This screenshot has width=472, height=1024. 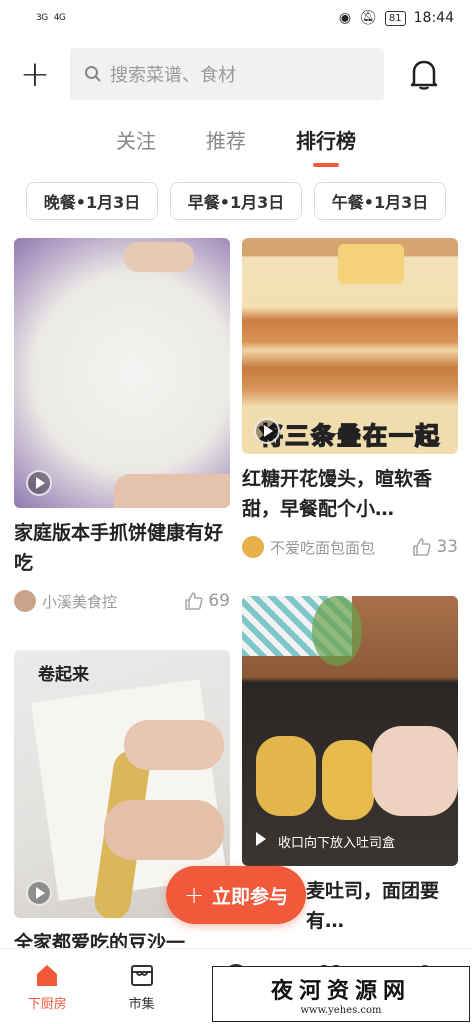 I want to click on watermark-url: www.yehes.com, so click(x=341, y=1010).